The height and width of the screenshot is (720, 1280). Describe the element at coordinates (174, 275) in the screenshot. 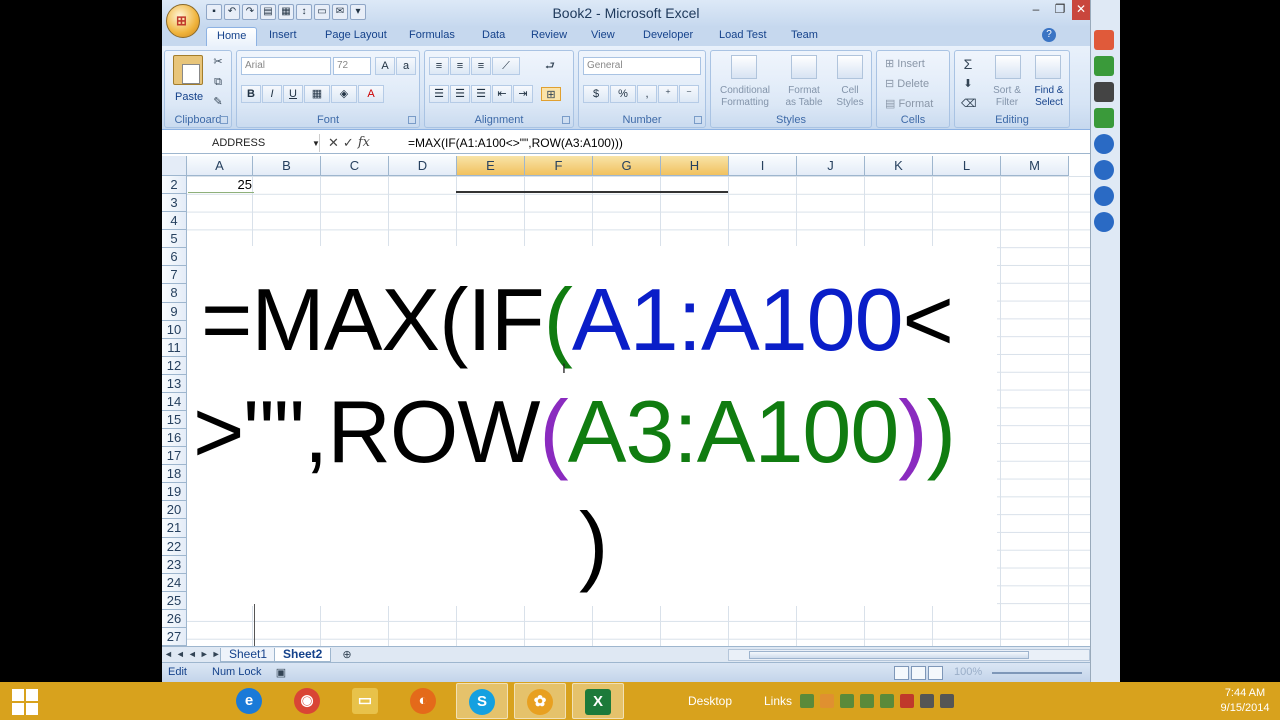

I see `row-header-7: 7` at that location.